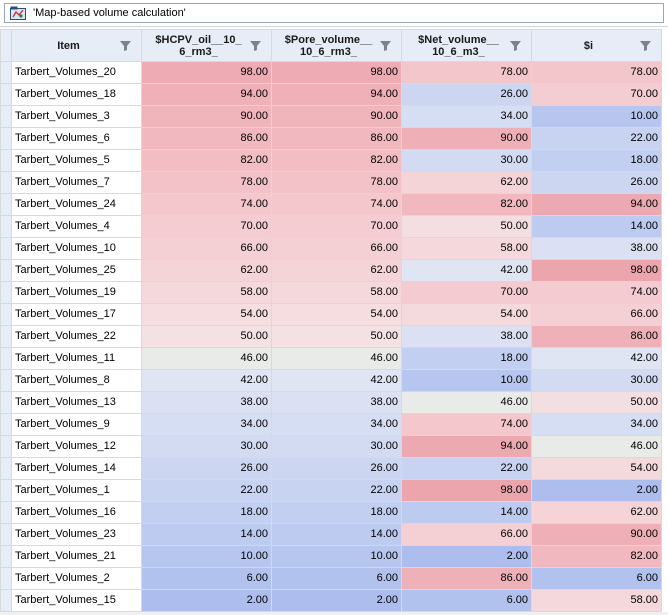 The height and width of the screenshot is (615, 668). What do you see at coordinates (596, 358) in the screenshot?
I see `cell-i: 42.00` at bounding box center [596, 358].